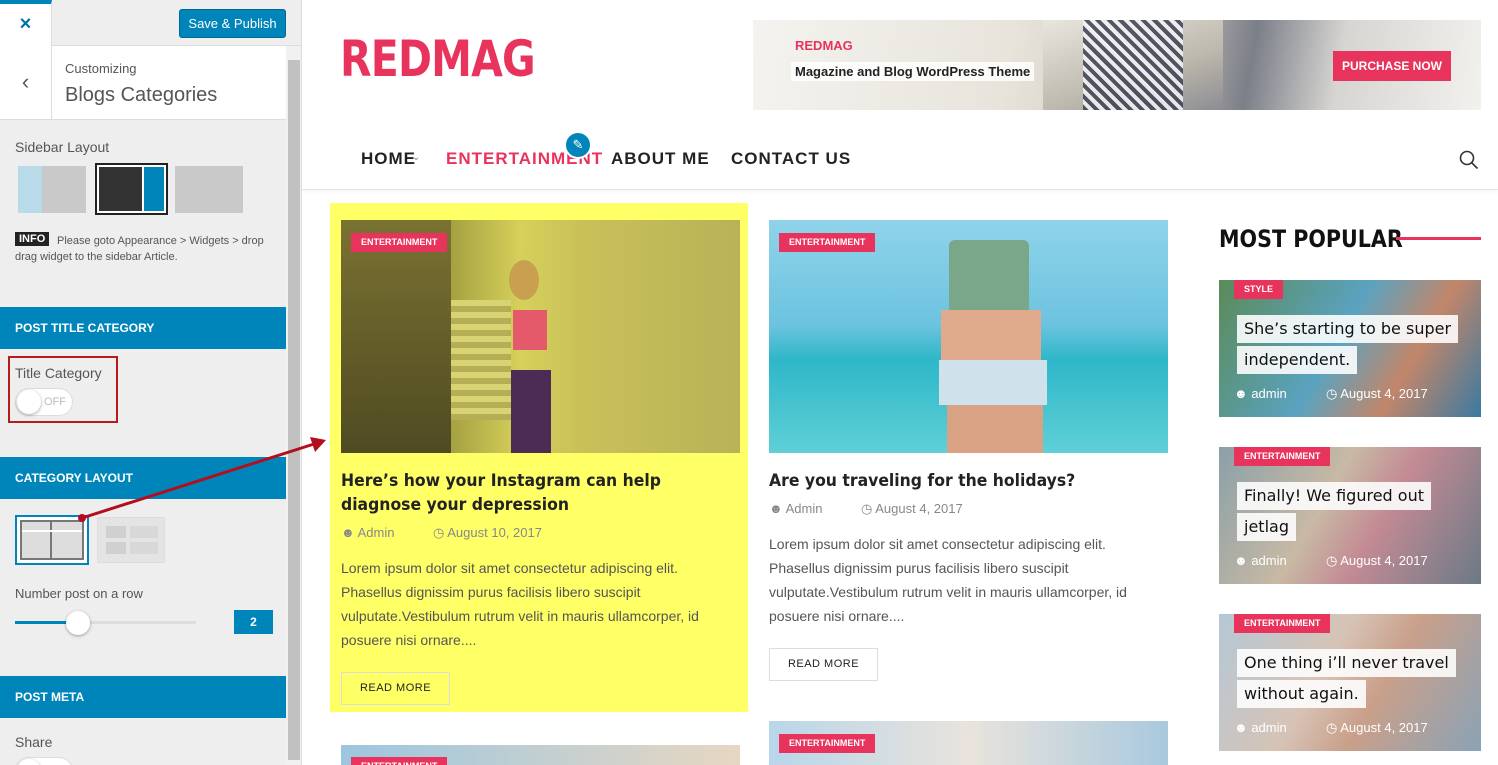 The height and width of the screenshot is (765, 1498). I want to click on nav-about-me: ABOUT ME, so click(660, 159).